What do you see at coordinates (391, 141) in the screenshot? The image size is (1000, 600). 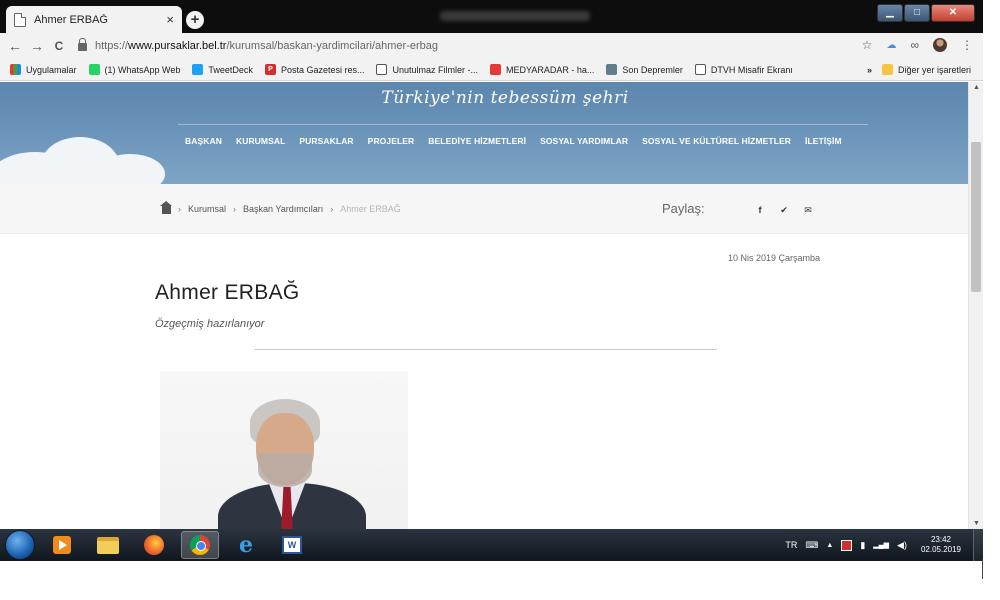 I see `nav-projeler: PROJELER` at bounding box center [391, 141].